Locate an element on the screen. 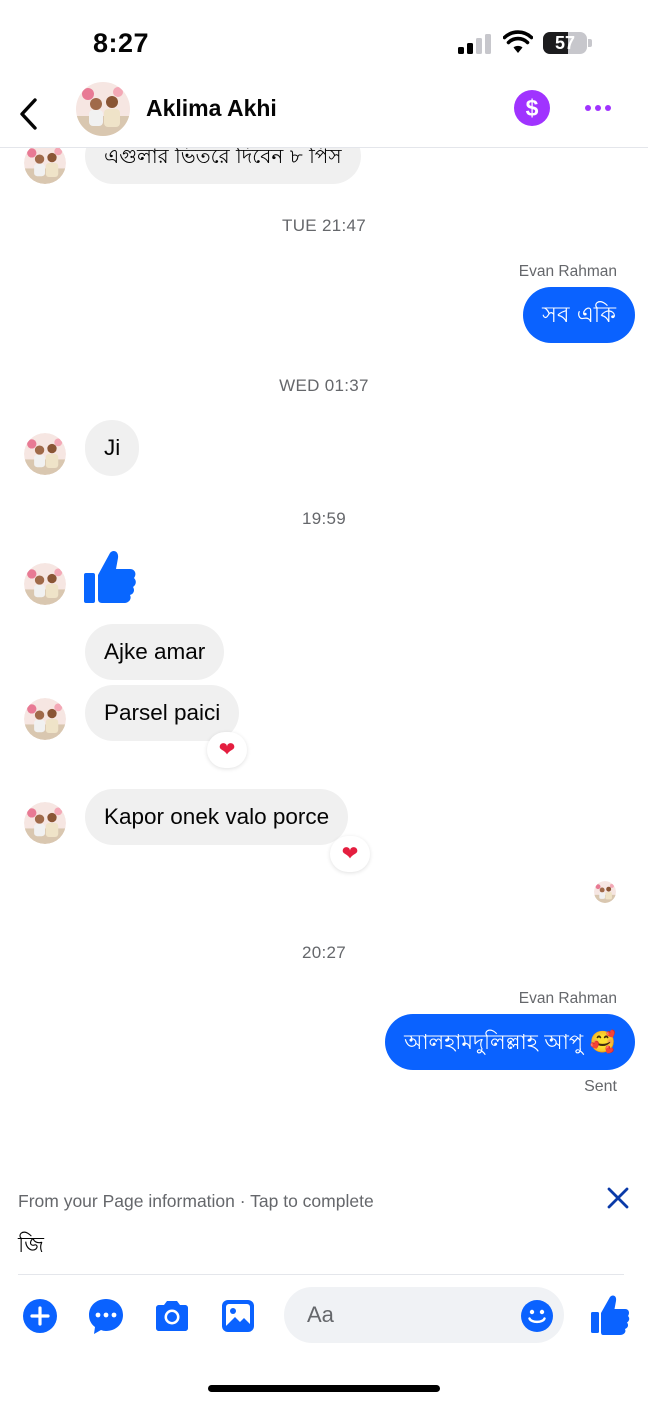 Image resolution: width=648 pixels, height=1405 pixels. seen-avatar is located at coordinates (605, 892).